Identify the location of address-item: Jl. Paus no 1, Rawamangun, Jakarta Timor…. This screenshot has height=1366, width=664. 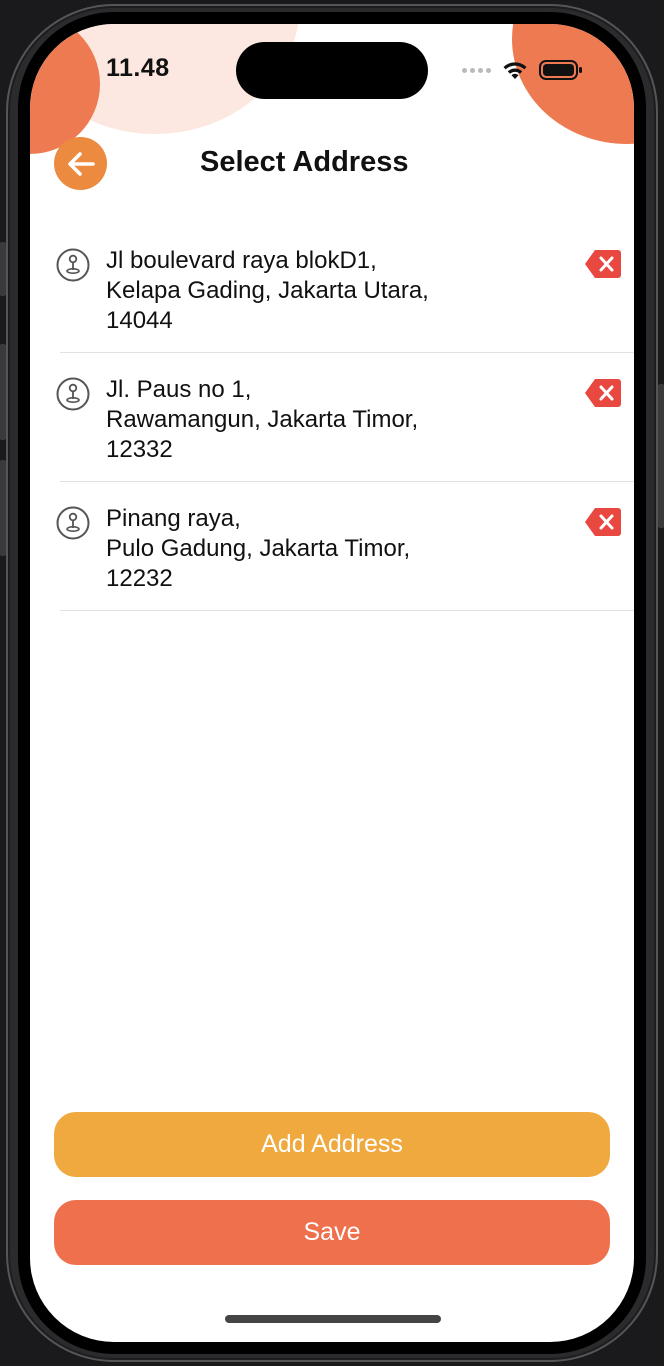
(332, 417).